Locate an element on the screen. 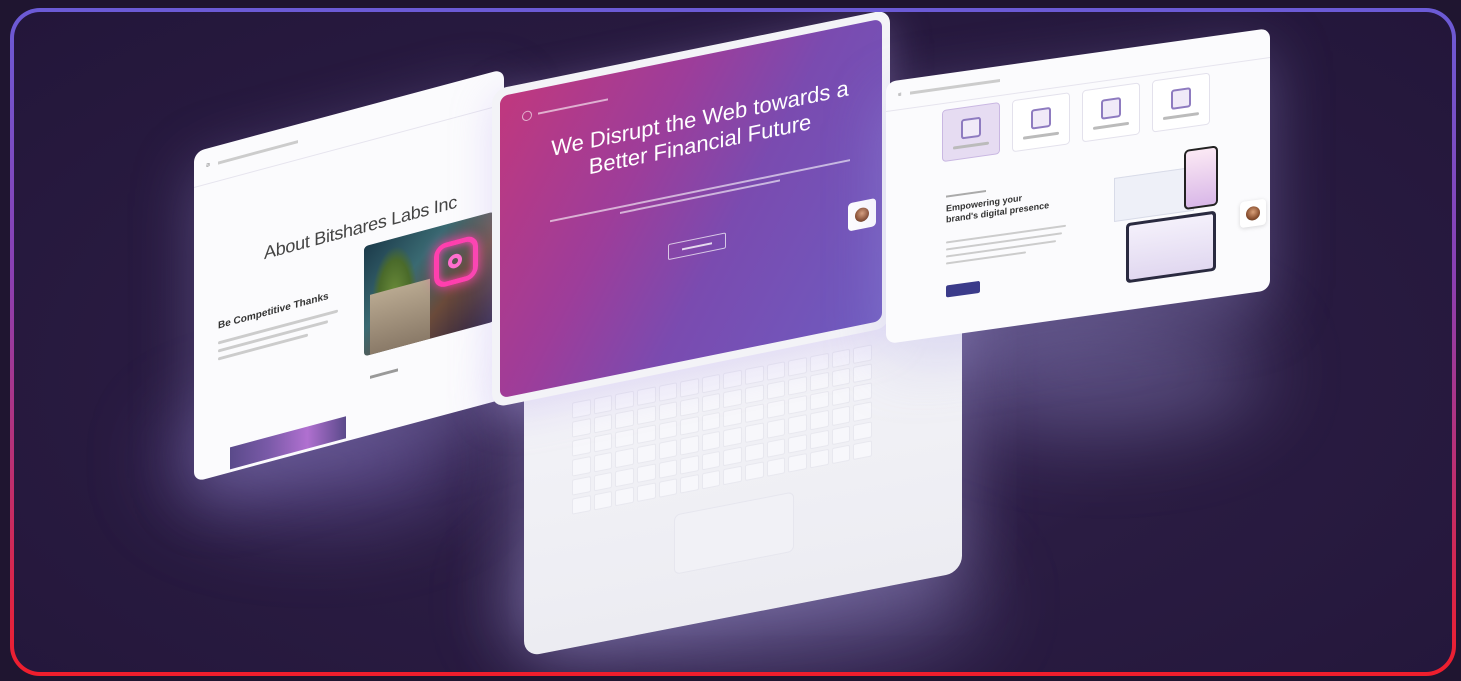 The width and height of the screenshot is (1461, 681). button-placeholder is located at coordinates (697, 246).